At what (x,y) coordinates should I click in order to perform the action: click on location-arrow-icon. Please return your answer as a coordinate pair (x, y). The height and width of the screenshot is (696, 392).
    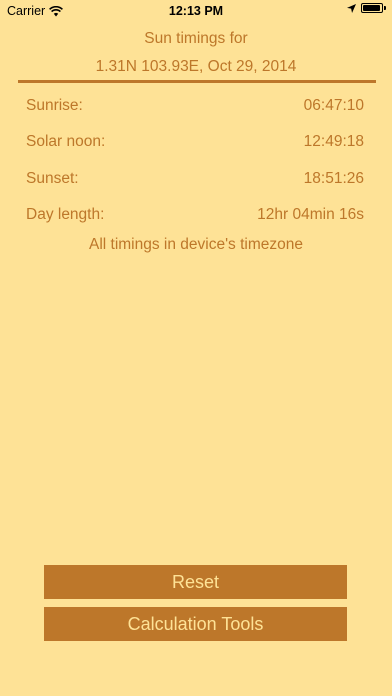
    Looking at the image, I should click on (351, 8).